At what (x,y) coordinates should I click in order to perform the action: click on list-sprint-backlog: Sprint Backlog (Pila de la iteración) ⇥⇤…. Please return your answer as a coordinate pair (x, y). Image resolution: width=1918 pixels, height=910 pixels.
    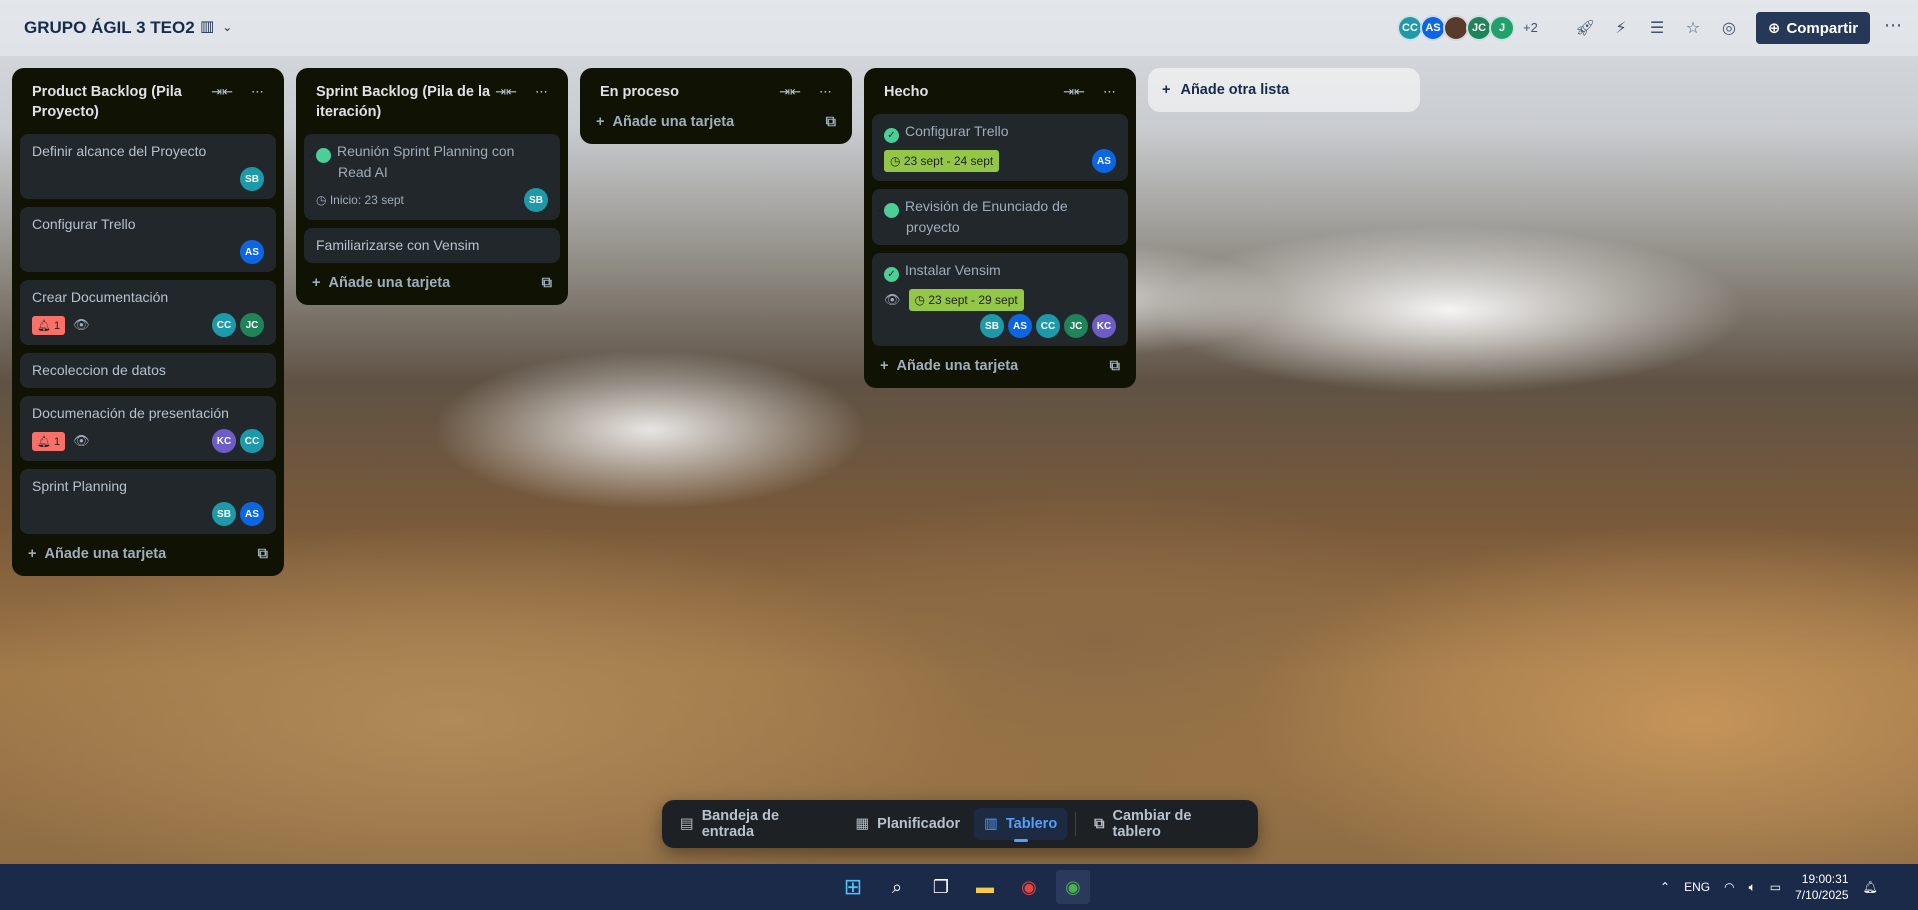
    Looking at the image, I should click on (432, 186).